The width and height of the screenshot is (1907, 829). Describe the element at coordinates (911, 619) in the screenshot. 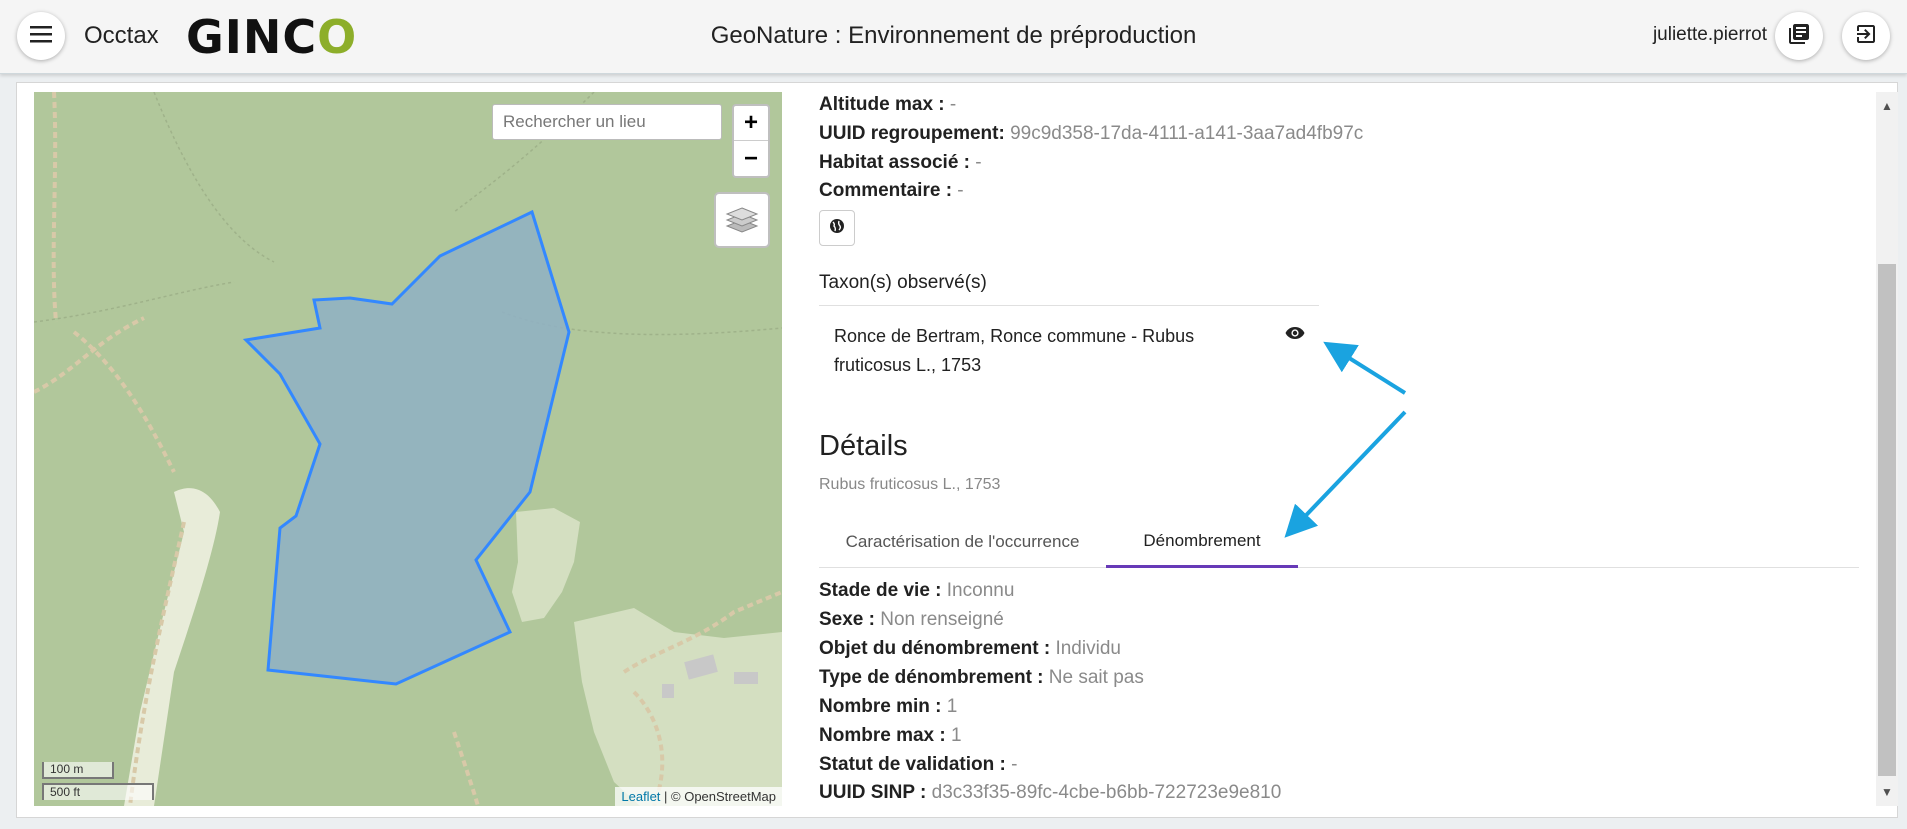

I see `sexe-row: Sexe : Non renseigné` at that location.